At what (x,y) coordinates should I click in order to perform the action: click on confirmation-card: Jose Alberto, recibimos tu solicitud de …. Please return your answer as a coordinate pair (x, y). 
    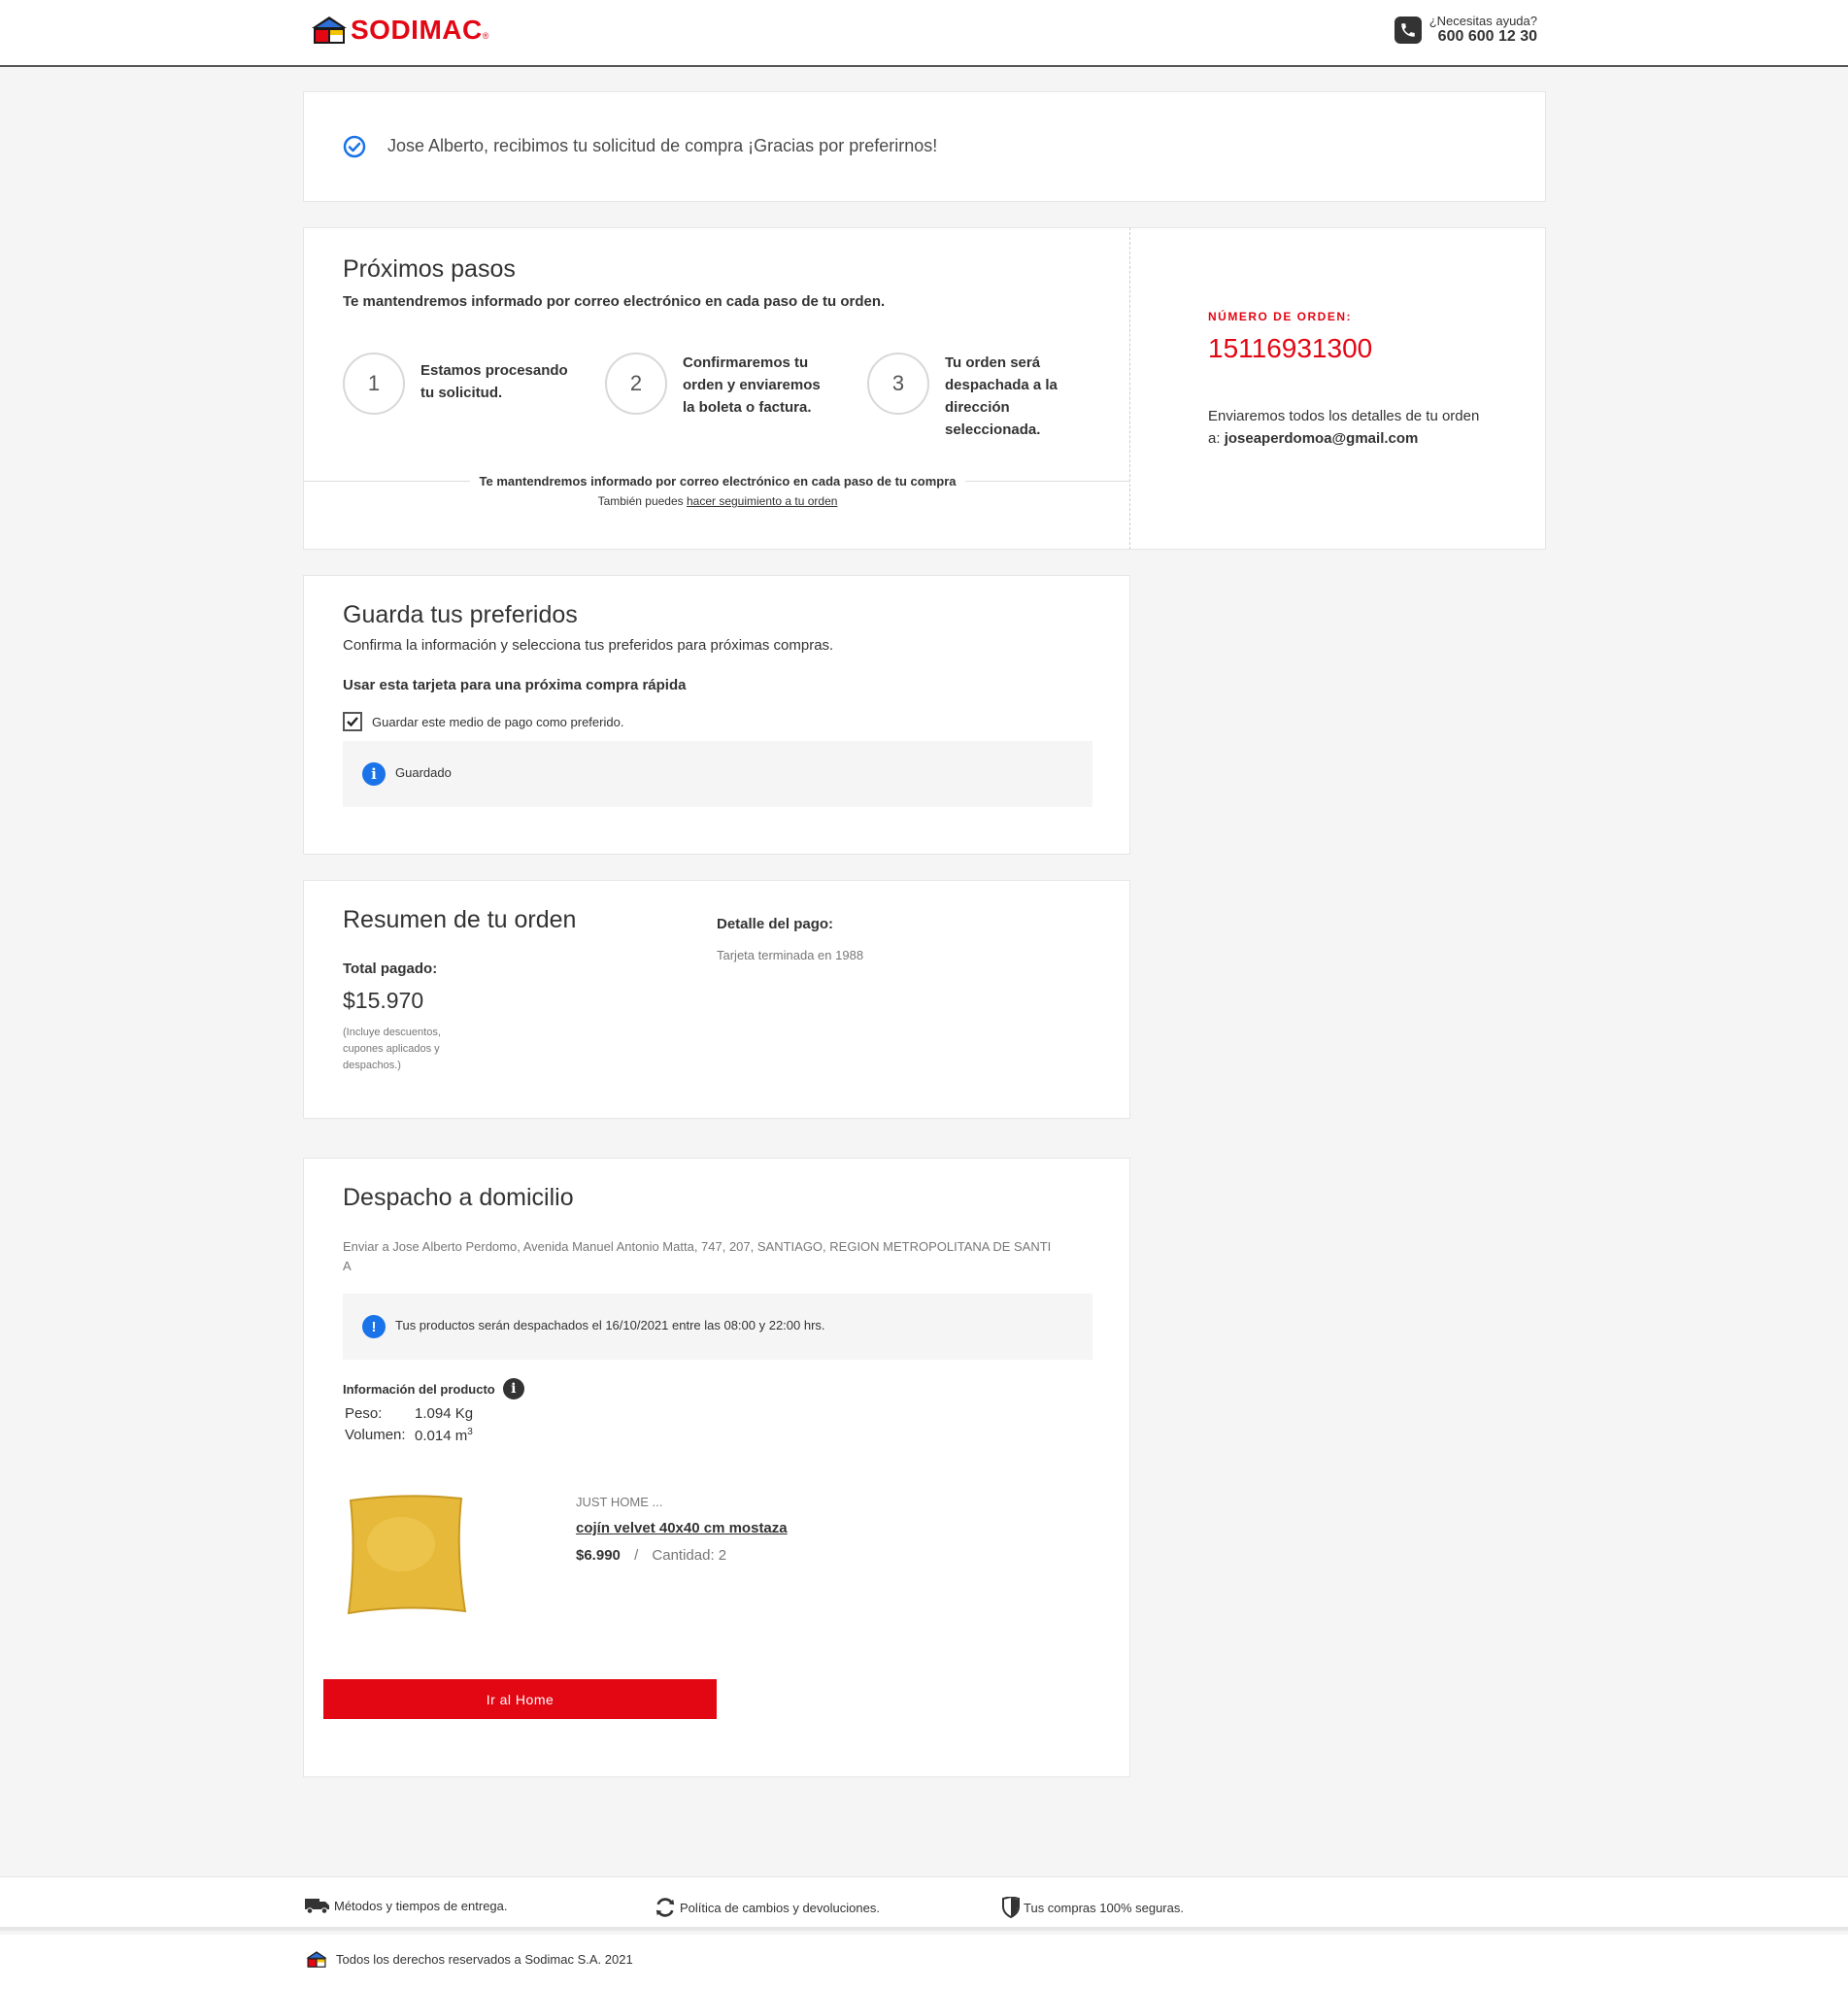
    Looking at the image, I should click on (924, 146).